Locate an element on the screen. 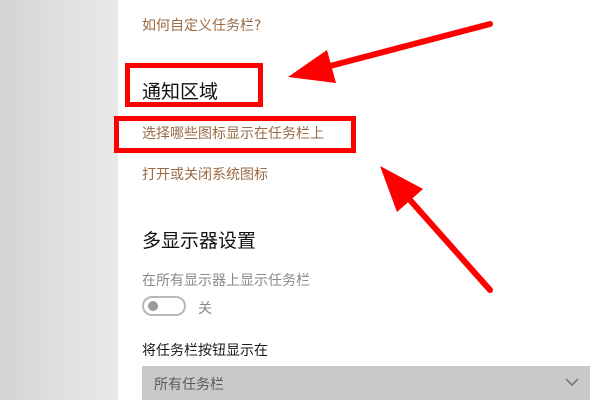 This screenshot has height=400, width=600. chevron-down-icon is located at coordinates (572, 382).